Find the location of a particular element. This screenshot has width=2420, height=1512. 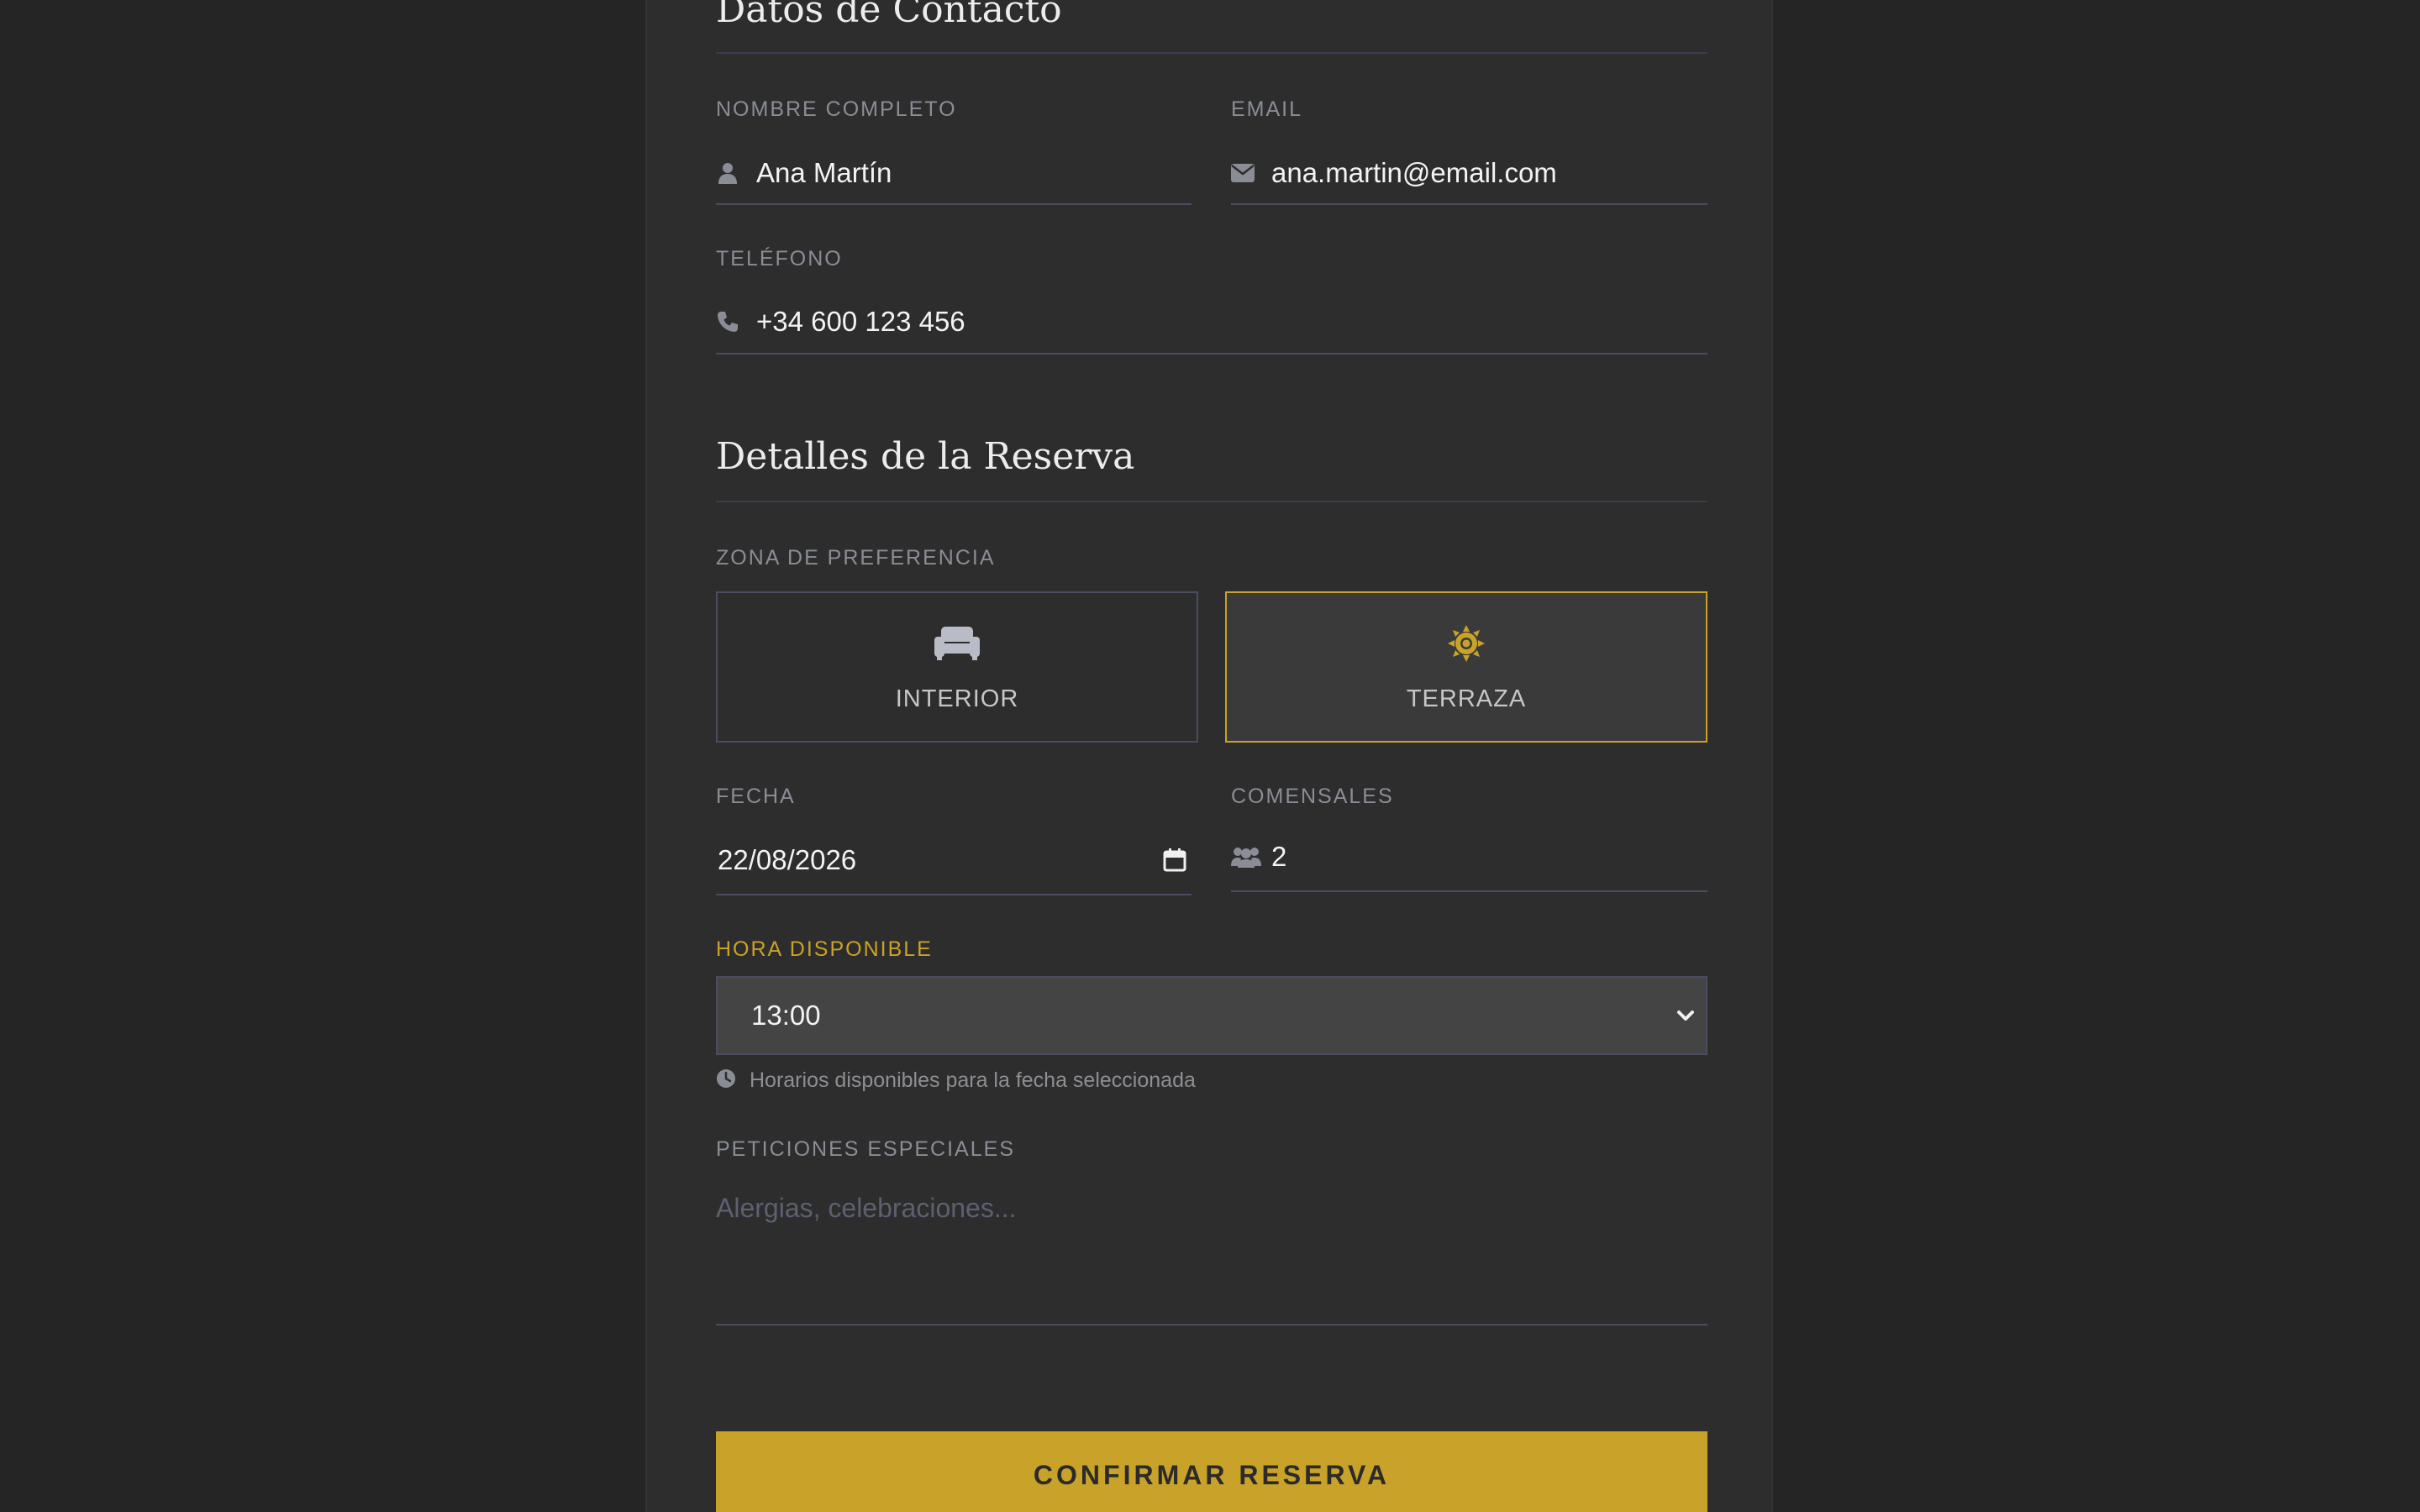

clock-icon is located at coordinates (727, 1079).